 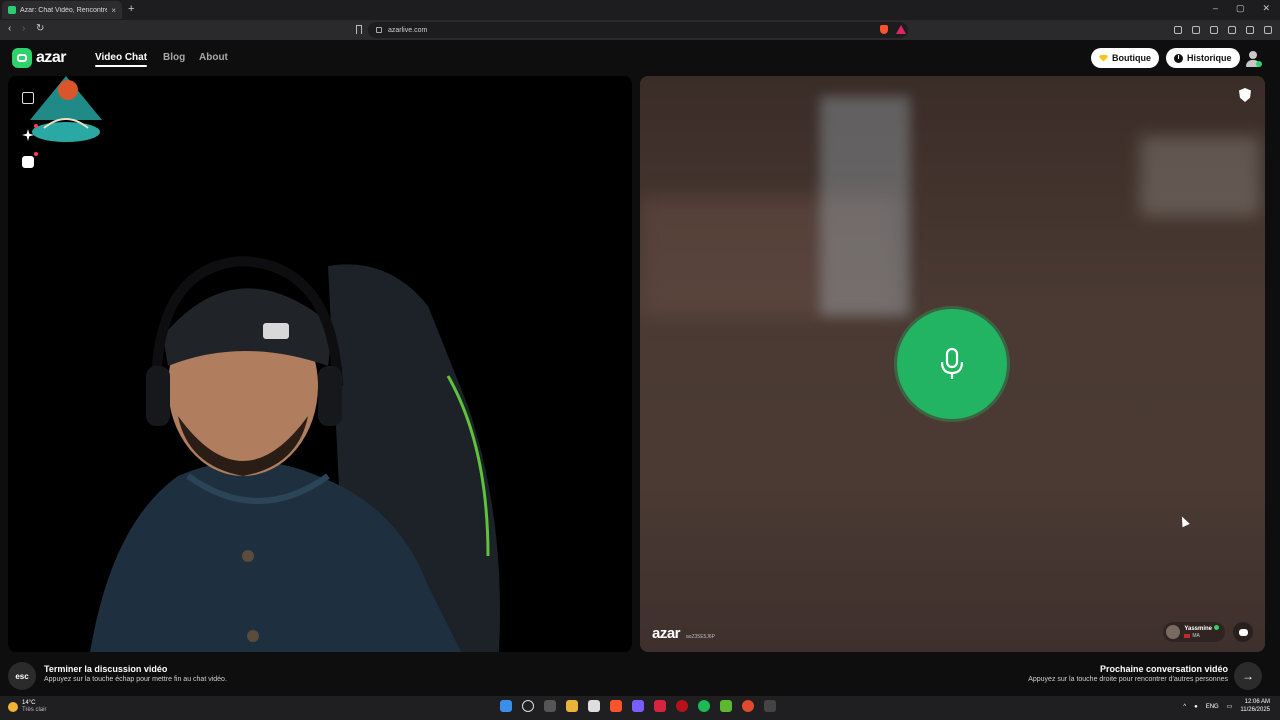 What do you see at coordinates (884, 29) in the screenshot?
I see `brave-shields-icon` at bounding box center [884, 29].